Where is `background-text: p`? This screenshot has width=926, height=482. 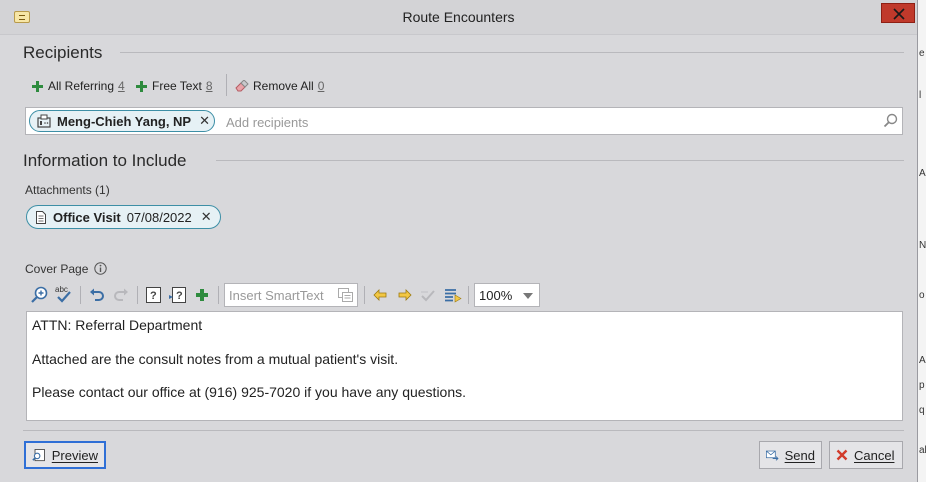 background-text: p is located at coordinates (922, 385).